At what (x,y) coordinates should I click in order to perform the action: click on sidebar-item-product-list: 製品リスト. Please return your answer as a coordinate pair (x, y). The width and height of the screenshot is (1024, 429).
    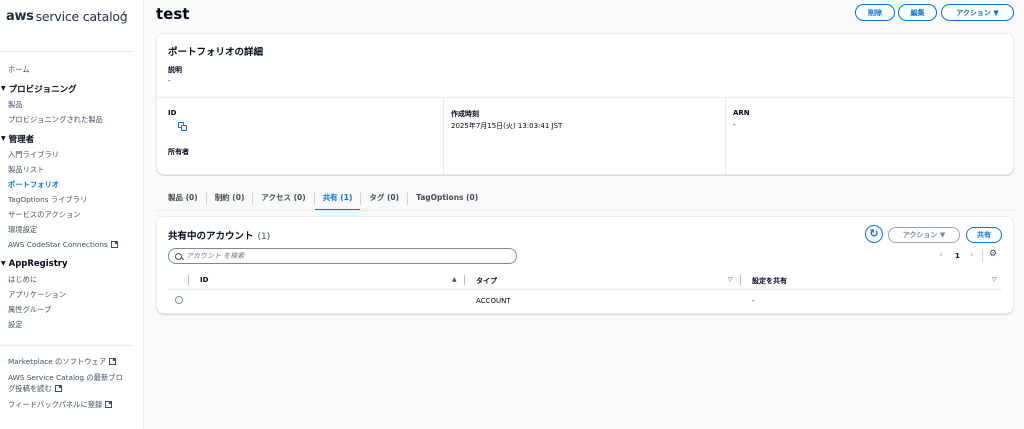
    Looking at the image, I should click on (72, 169).